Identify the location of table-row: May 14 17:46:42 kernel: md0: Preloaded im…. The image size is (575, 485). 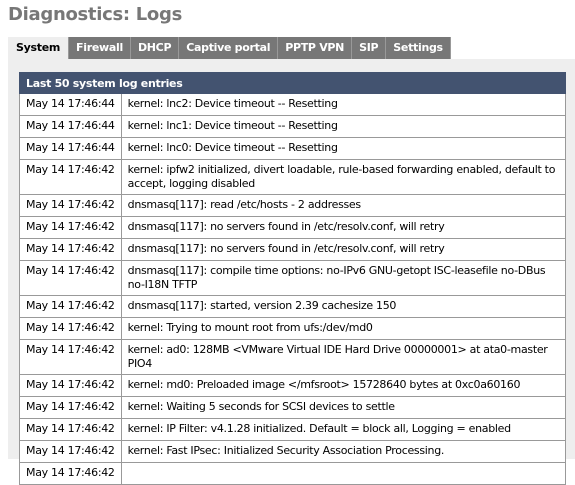
(293, 385).